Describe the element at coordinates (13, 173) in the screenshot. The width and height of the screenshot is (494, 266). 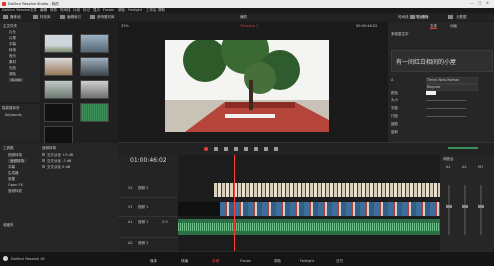
I see `effects-category: 生成器` at that location.